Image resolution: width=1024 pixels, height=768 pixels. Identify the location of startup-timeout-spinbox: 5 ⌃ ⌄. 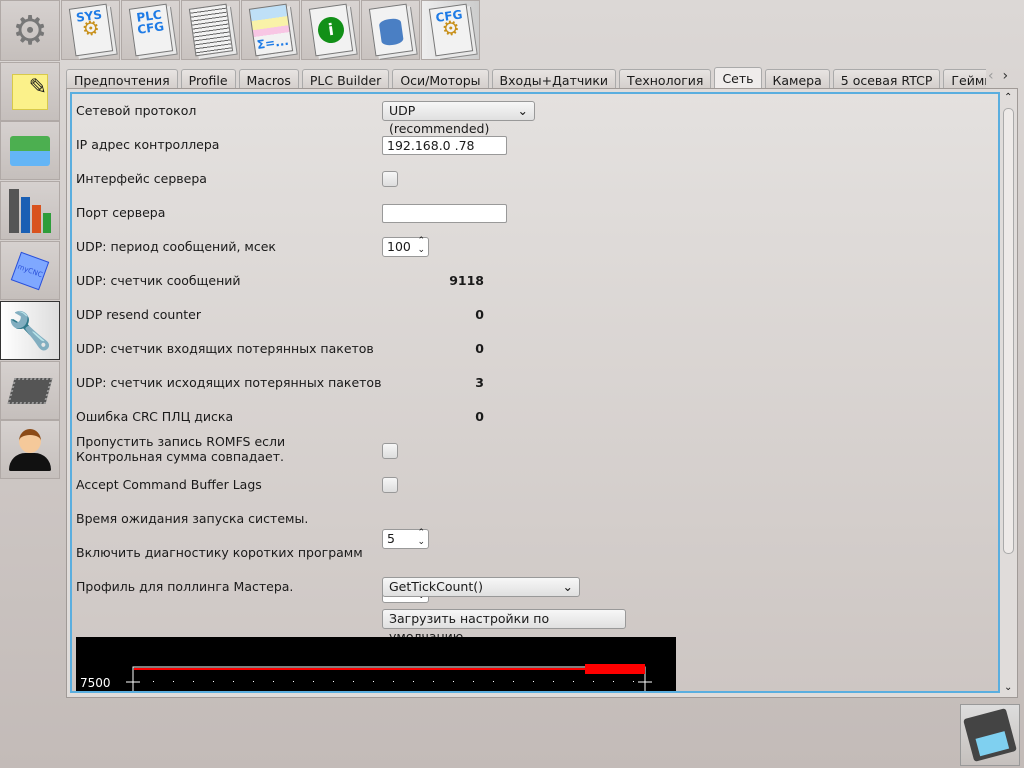
(405, 539).